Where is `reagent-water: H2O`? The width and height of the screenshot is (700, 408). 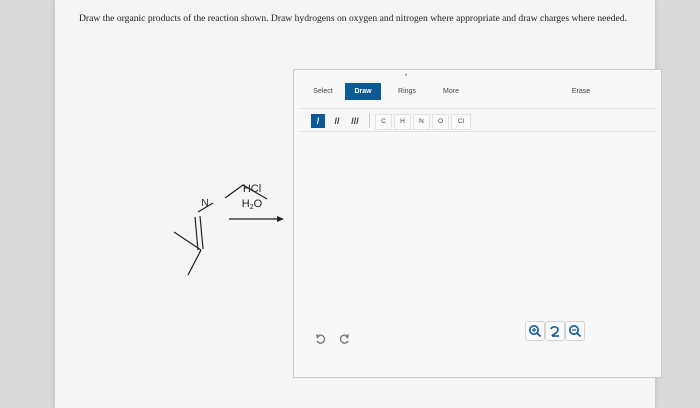 reagent-water: H2O is located at coordinates (252, 204).